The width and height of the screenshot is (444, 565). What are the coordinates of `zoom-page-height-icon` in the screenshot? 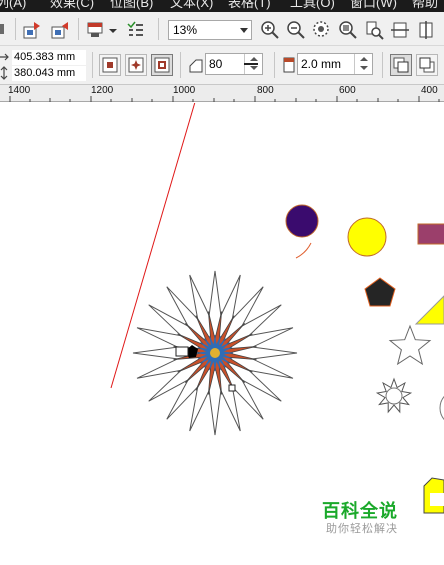 It's located at (426, 30).